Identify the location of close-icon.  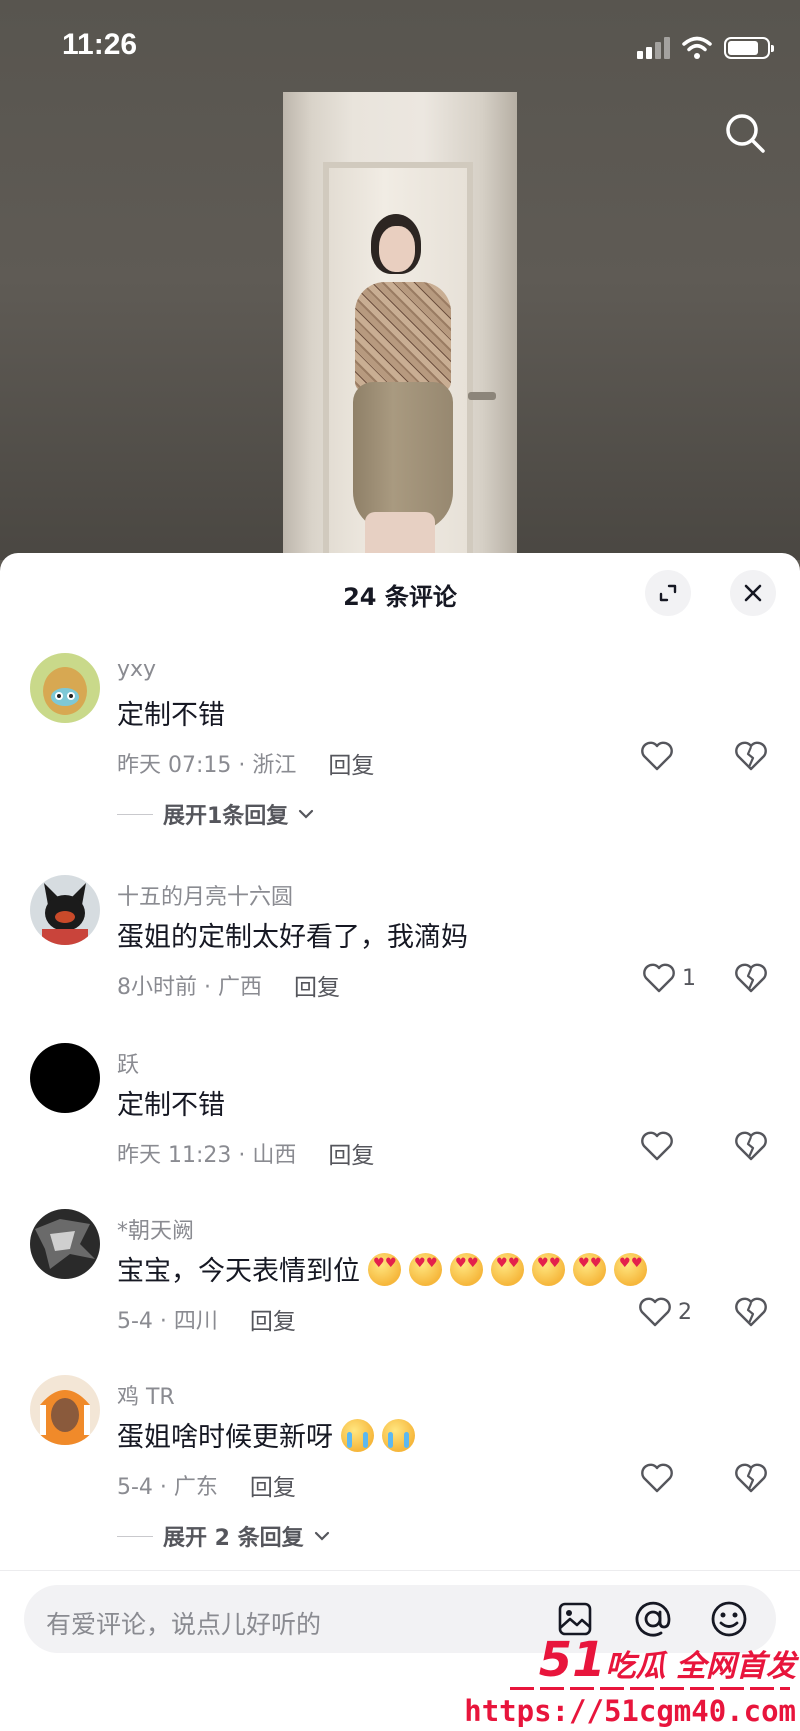
(753, 593).